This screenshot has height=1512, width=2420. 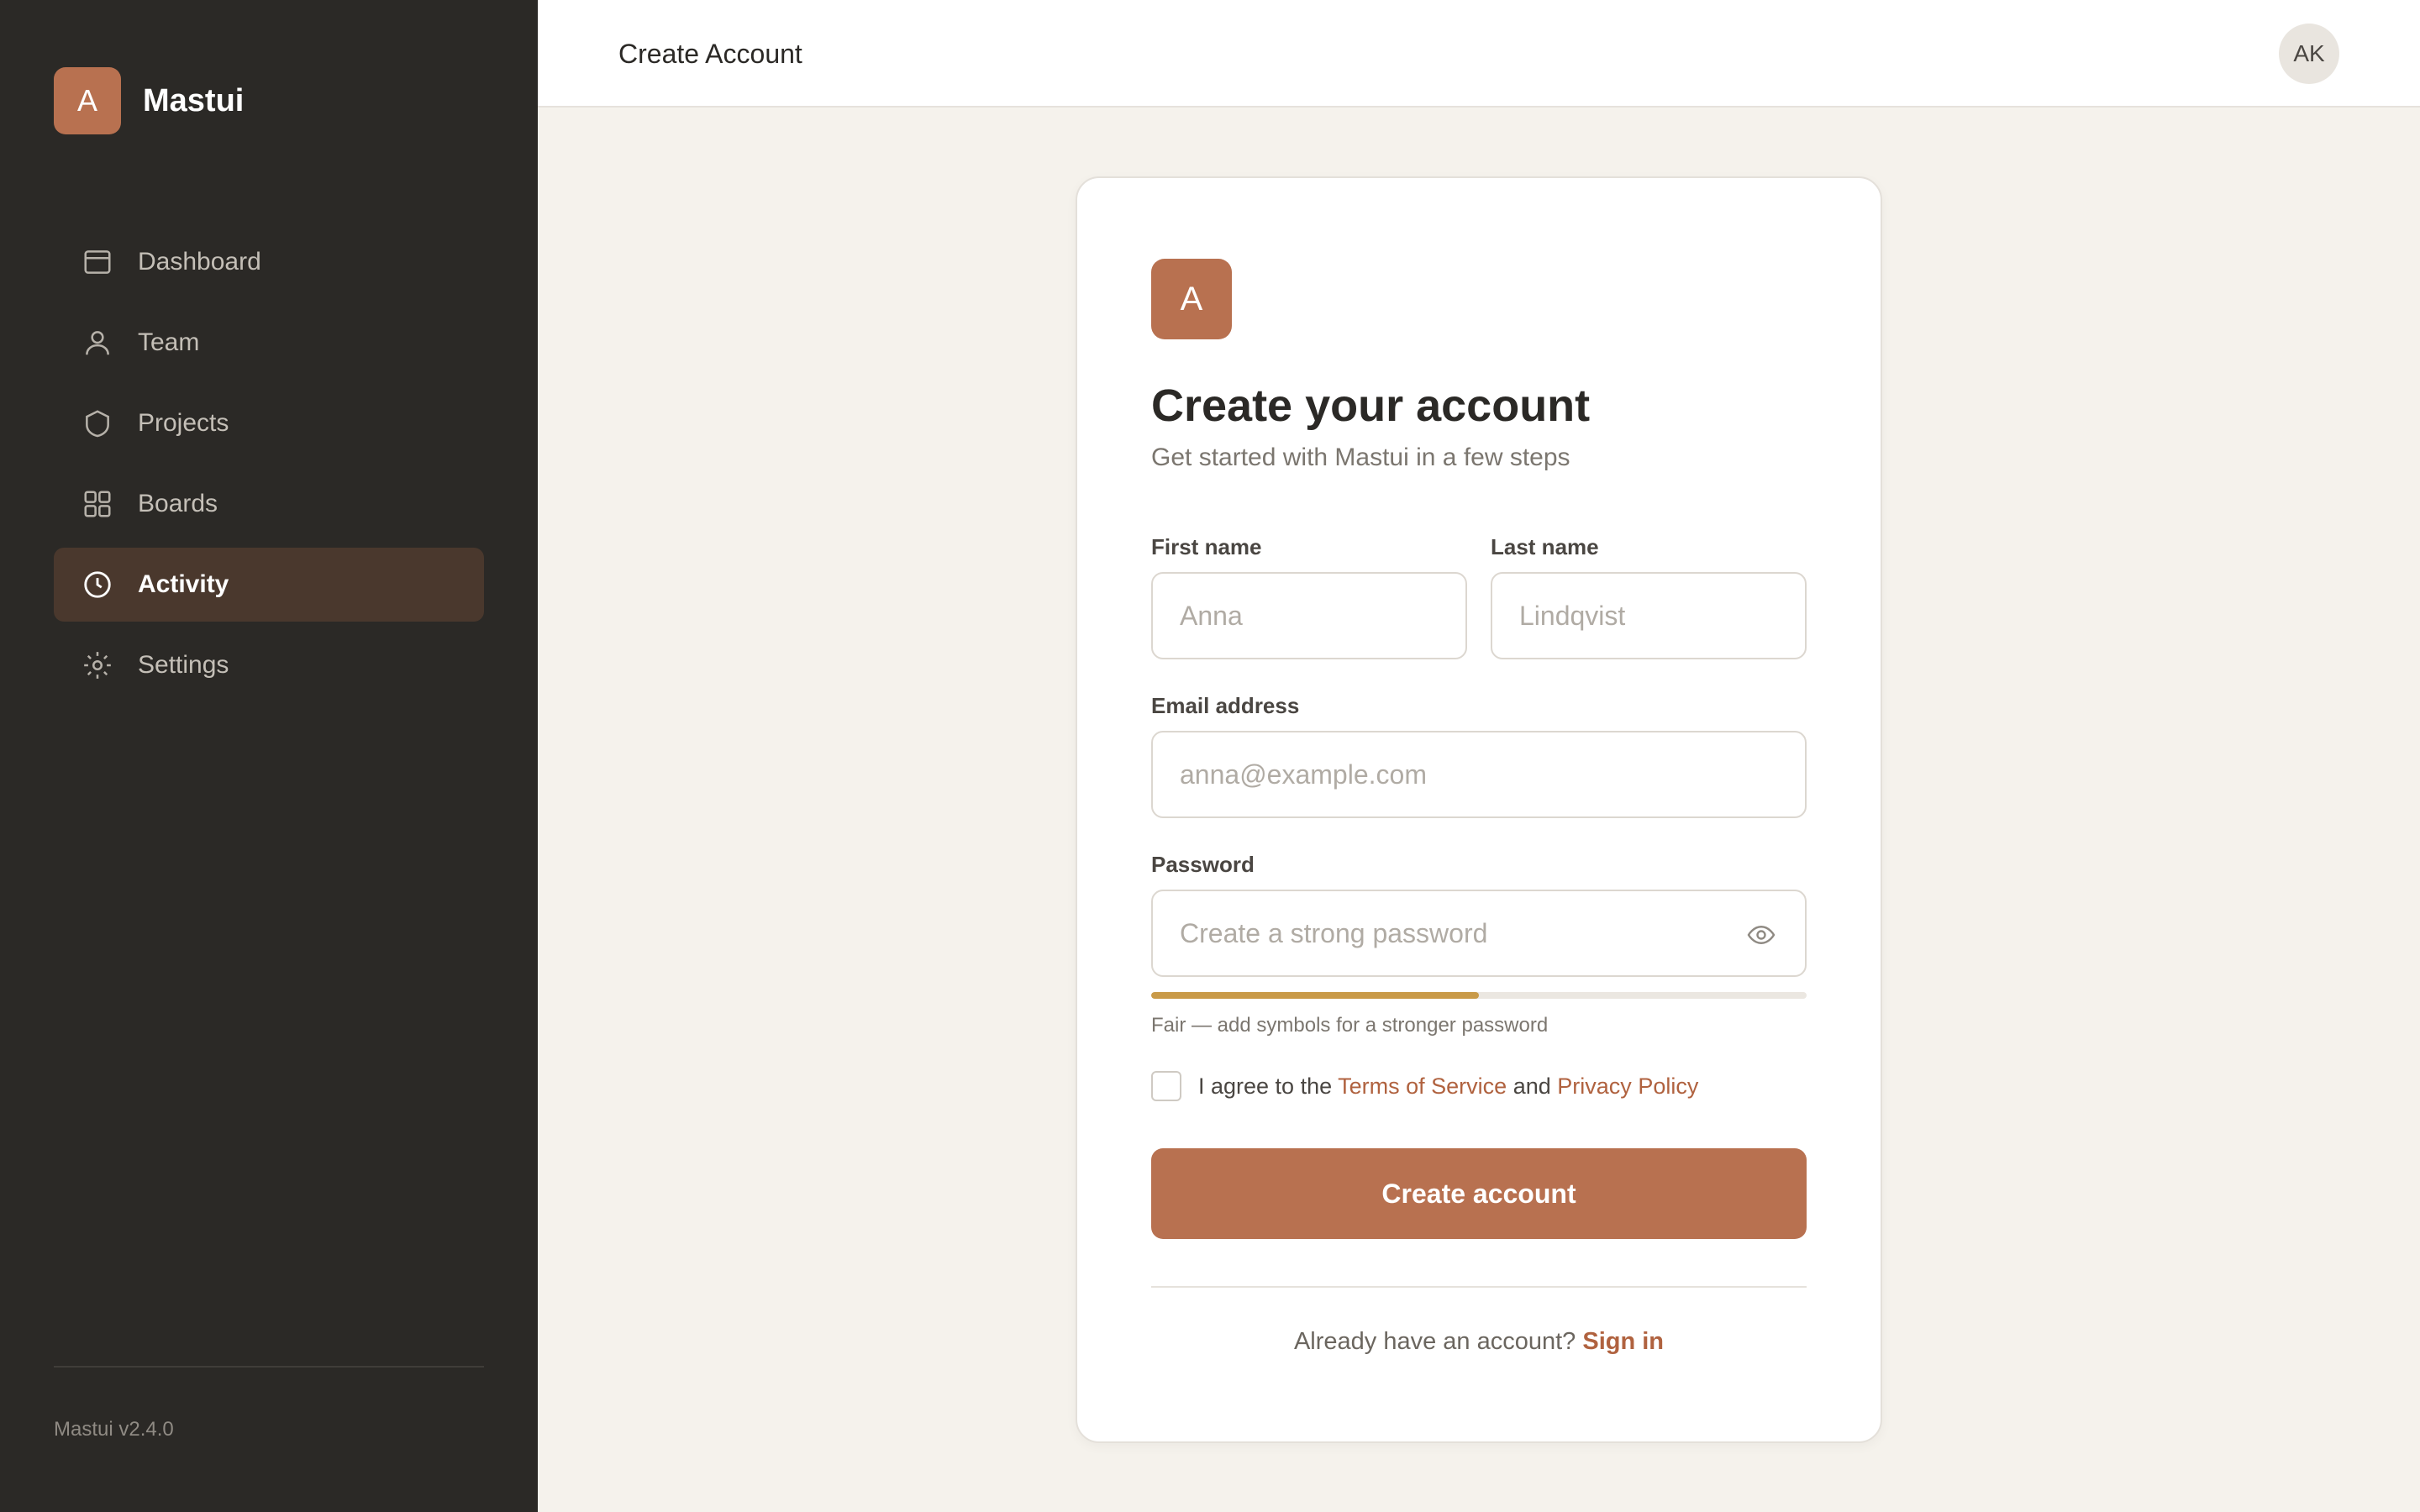 What do you see at coordinates (1435, 1341) in the screenshot?
I see `signin-prompt-text: Already have an account?` at bounding box center [1435, 1341].